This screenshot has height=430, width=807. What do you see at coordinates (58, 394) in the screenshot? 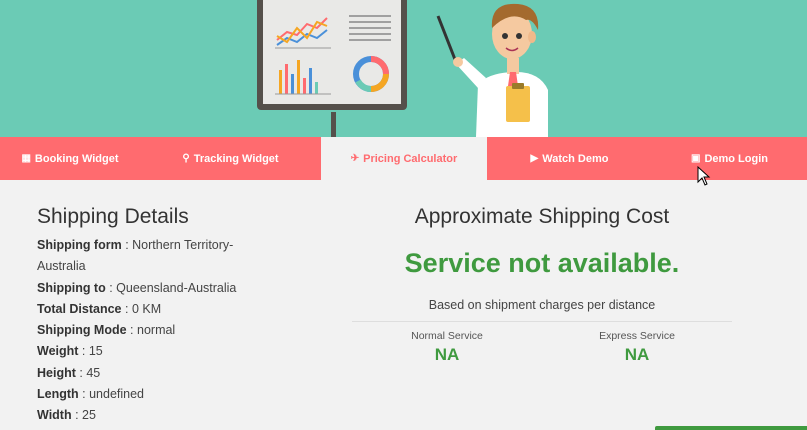
I see `detail-label: Length` at bounding box center [58, 394].